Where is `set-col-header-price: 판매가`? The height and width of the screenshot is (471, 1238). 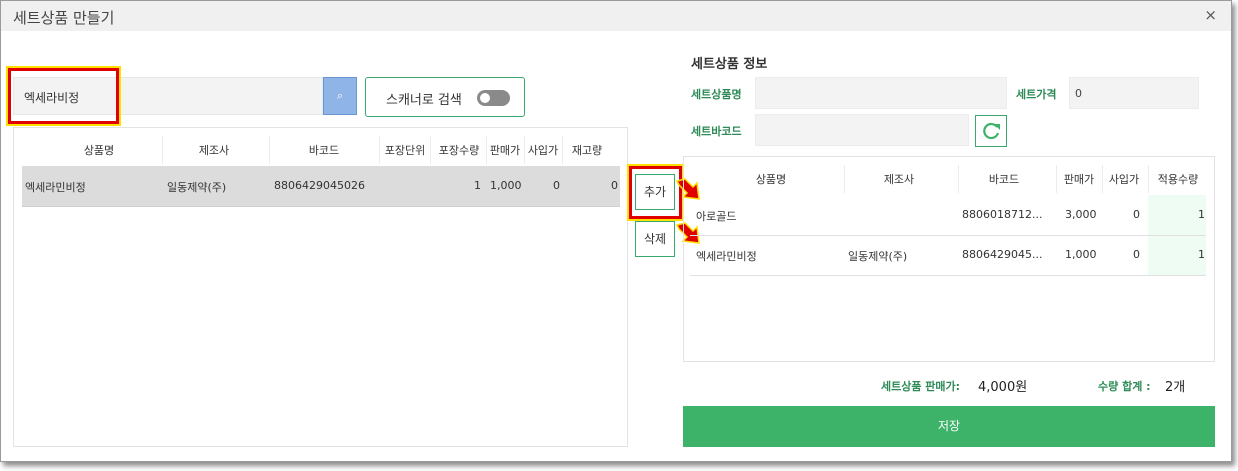
set-col-header-price: 판매가 is located at coordinates (1079, 179).